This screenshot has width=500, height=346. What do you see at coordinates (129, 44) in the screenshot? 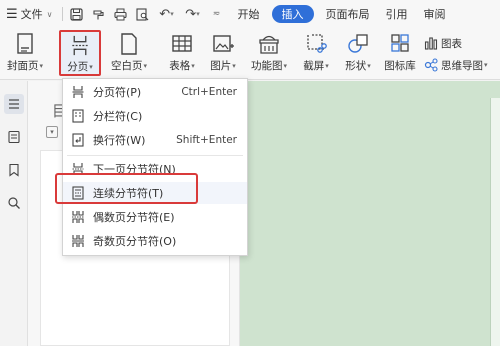
I see `blank-page-icon` at bounding box center [129, 44].